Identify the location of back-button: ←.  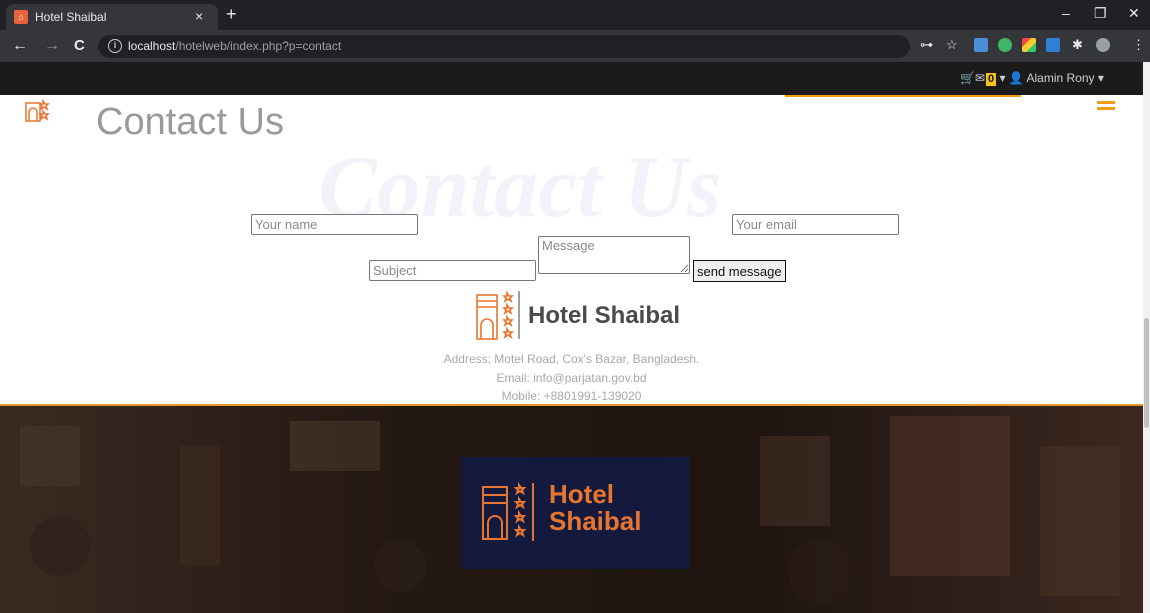
(20, 46).